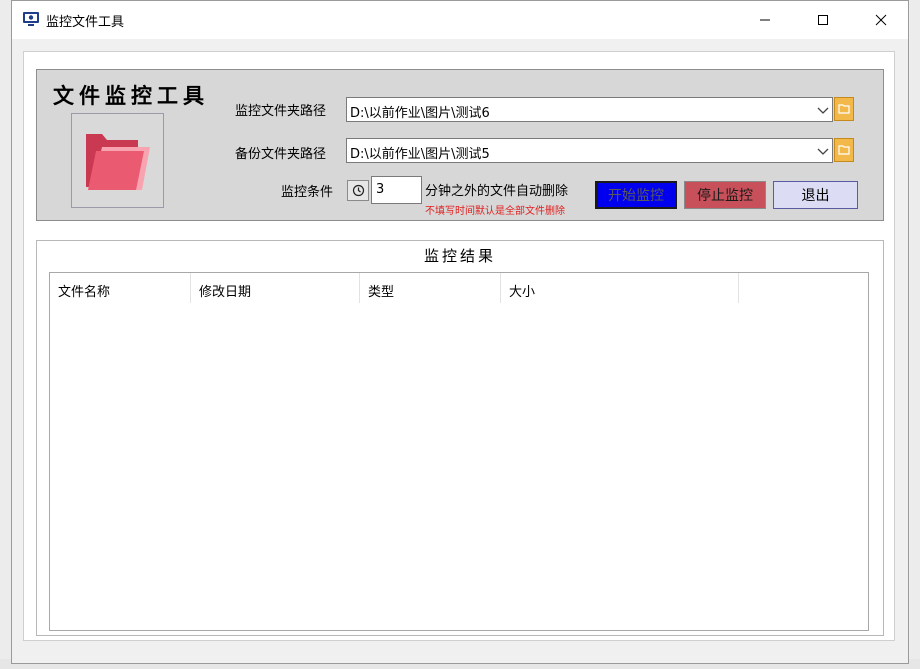 Image resolution: width=920 pixels, height=669 pixels. I want to click on list-header: 文件名称 修改日期 类型 大小, so click(459, 288).